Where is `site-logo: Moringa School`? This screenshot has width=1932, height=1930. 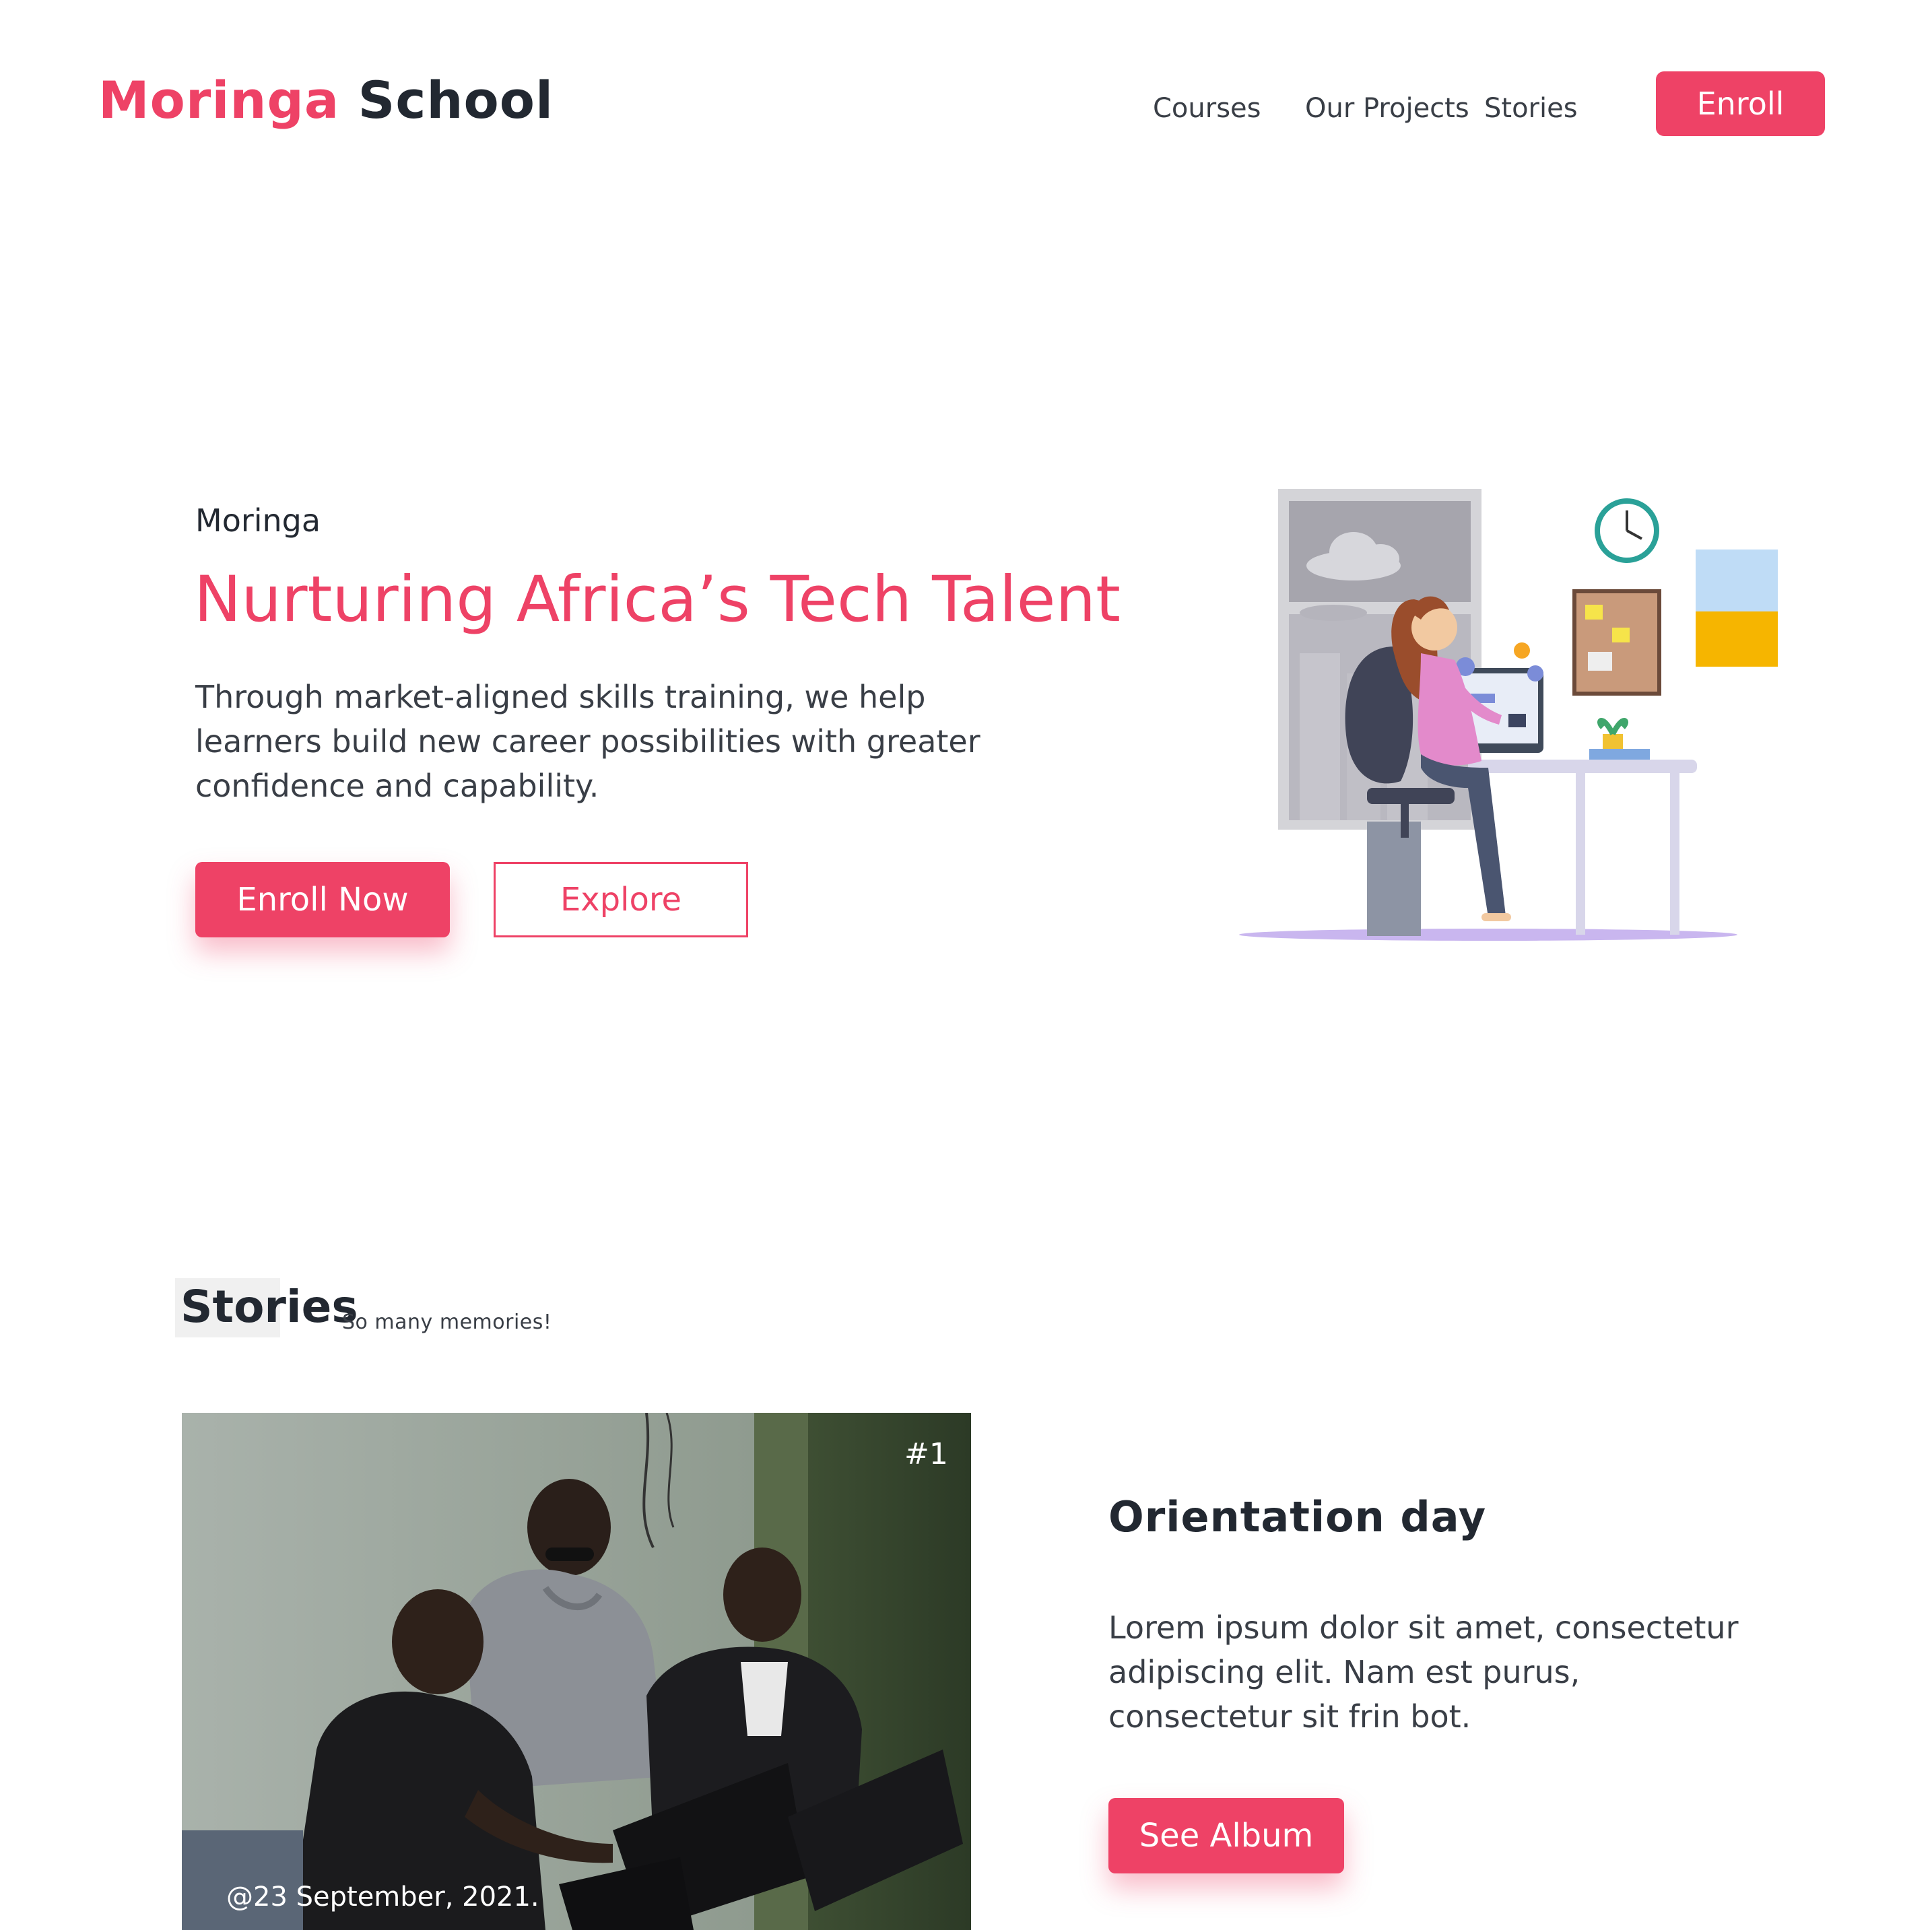 site-logo: Moringa School is located at coordinates (326, 100).